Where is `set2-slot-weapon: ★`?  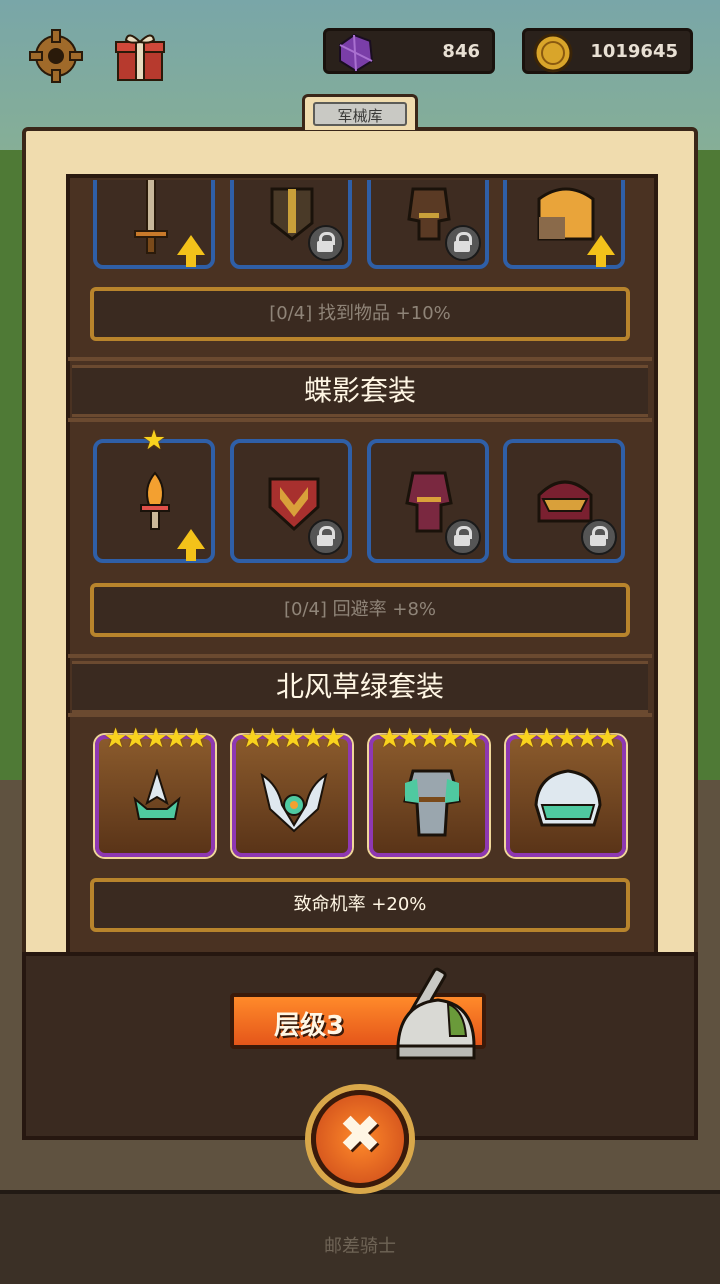 set2-slot-weapon: ★ is located at coordinates (154, 495).